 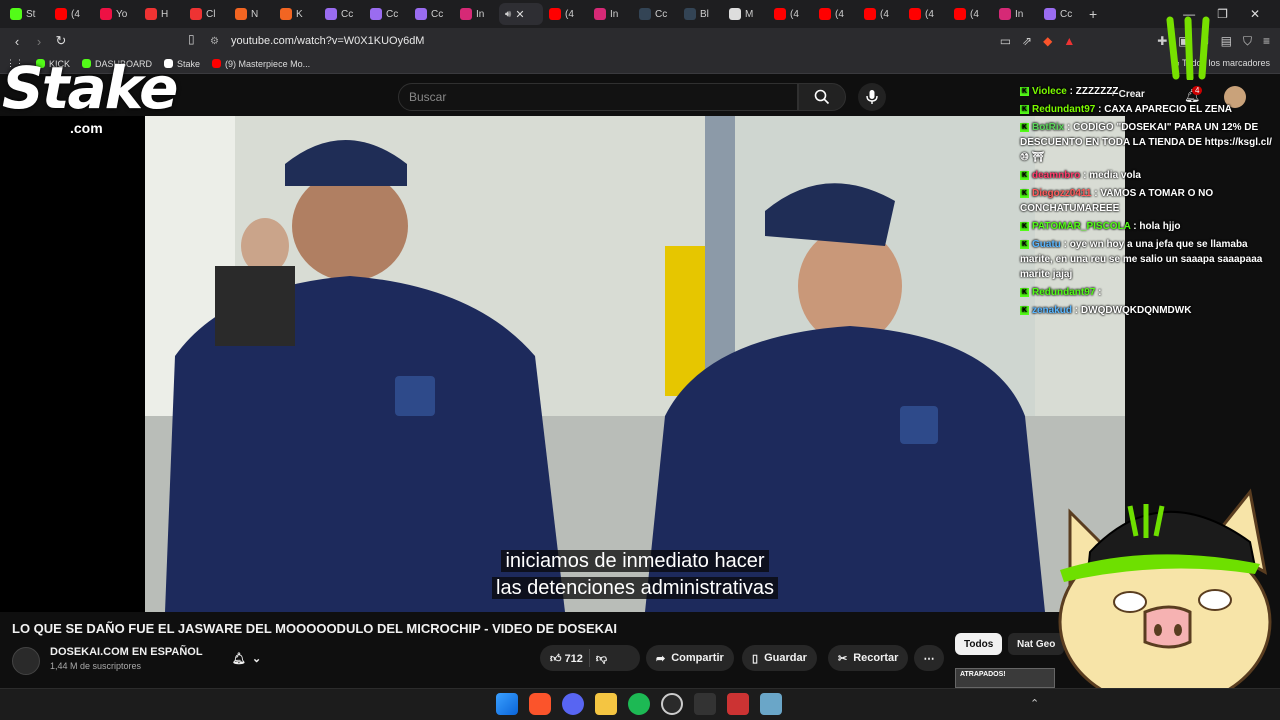 What do you see at coordinates (822, 97) in the screenshot?
I see `search-button` at bounding box center [822, 97].